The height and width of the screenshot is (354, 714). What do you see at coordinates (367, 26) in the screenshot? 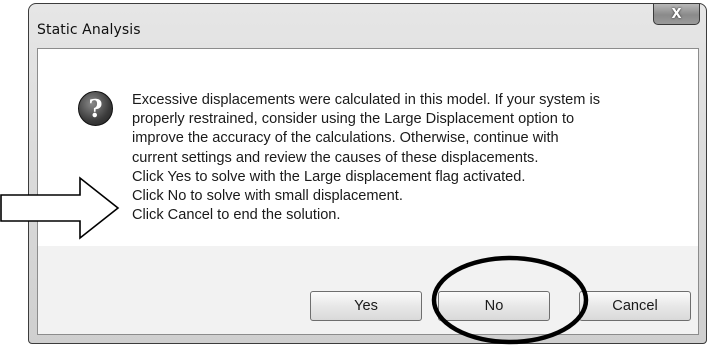
I see `title-bar: Static Analysis X` at bounding box center [367, 26].